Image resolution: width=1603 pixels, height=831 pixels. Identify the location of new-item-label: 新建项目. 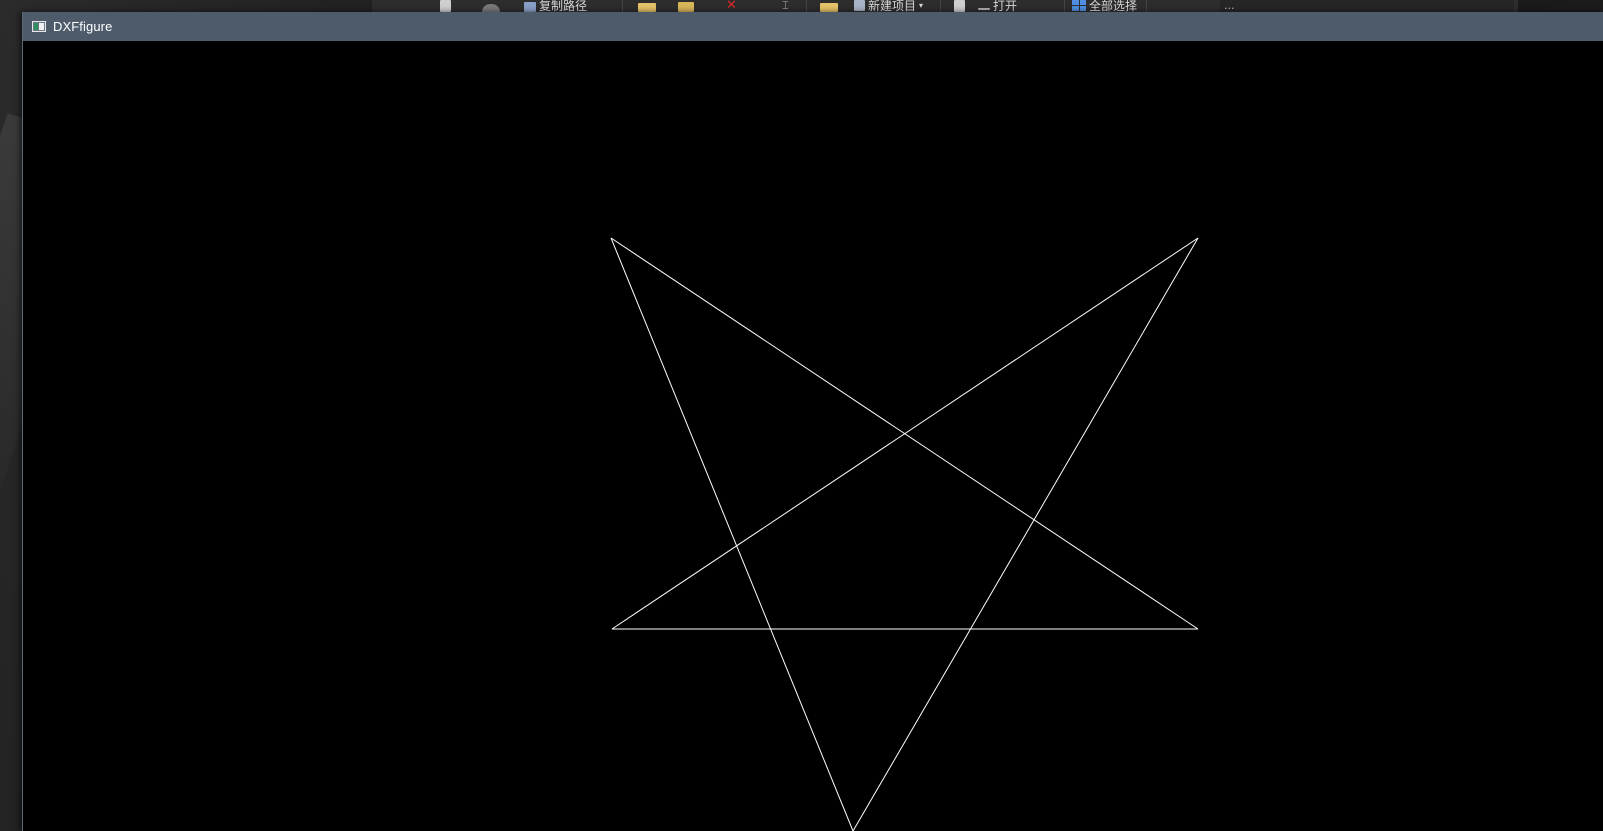
(892, 6).